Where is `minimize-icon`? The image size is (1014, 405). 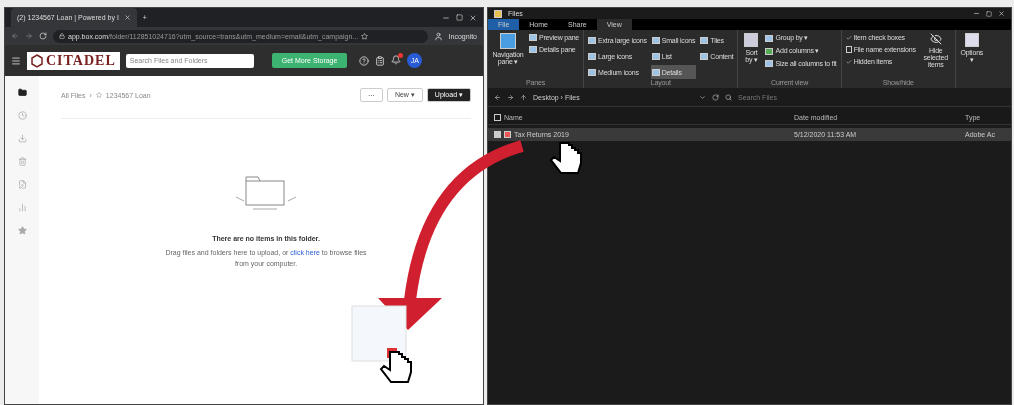 minimize-icon is located at coordinates (976, 13).